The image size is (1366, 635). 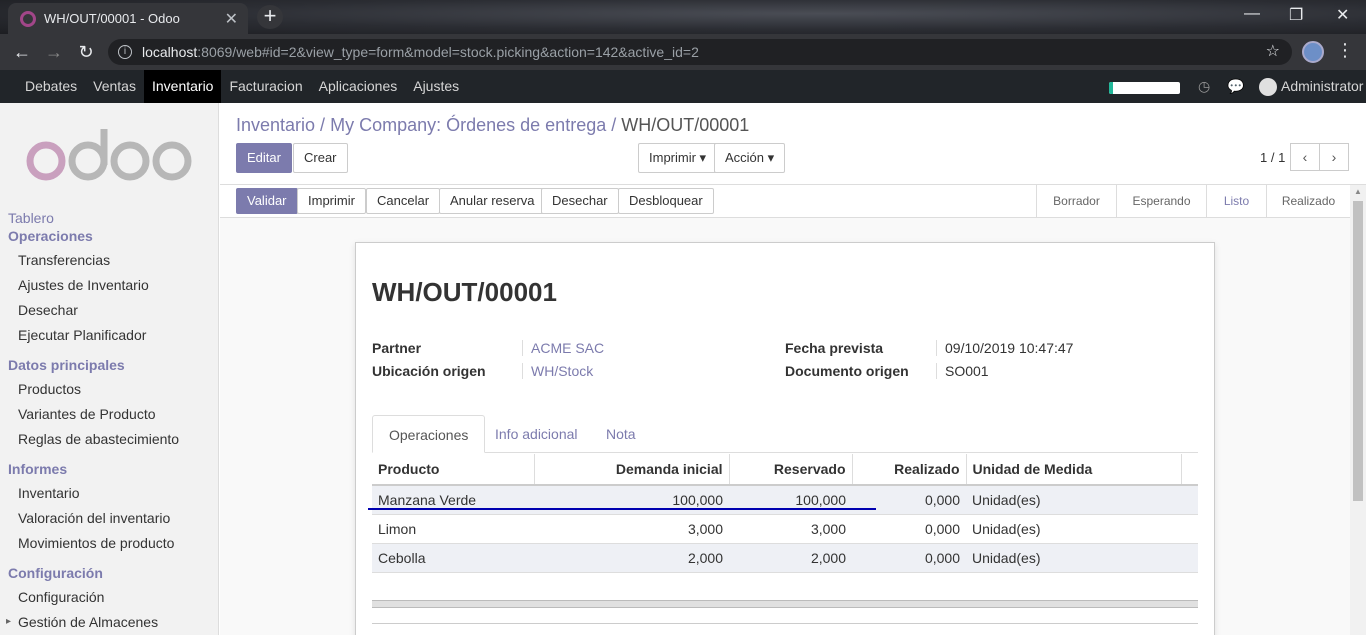 I want to click on minimize-icon: —, so click(x=1252, y=14).